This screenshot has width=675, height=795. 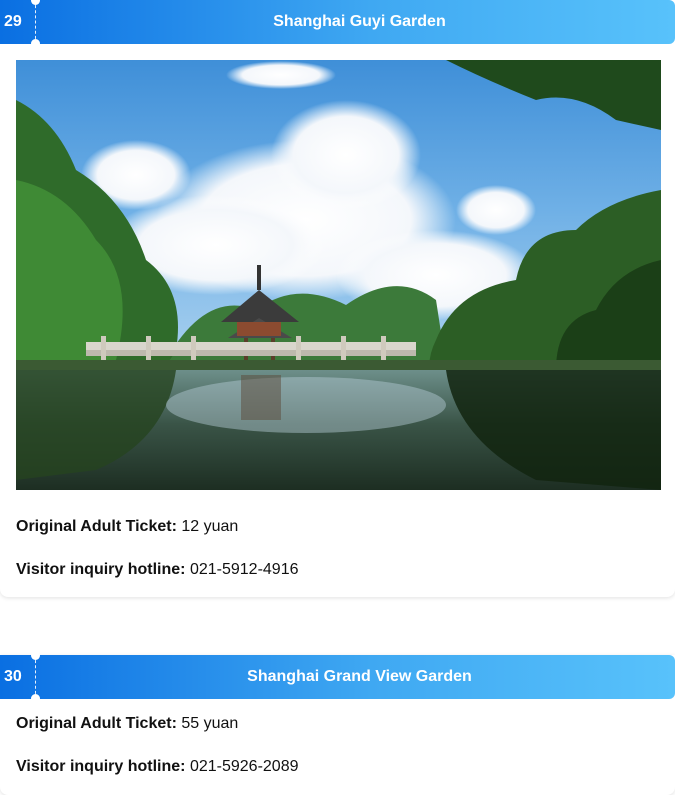 I want to click on card-title: Shanghai Guyi Garden, so click(x=359, y=21).